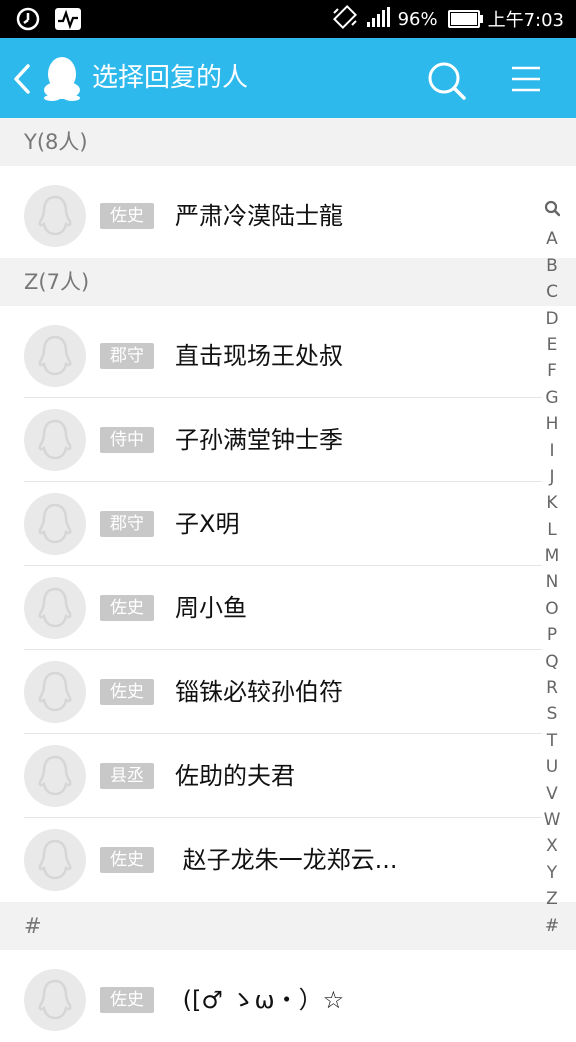  Describe the element at coordinates (552, 714) in the screenshot. I see `index-letter: S` at that location.